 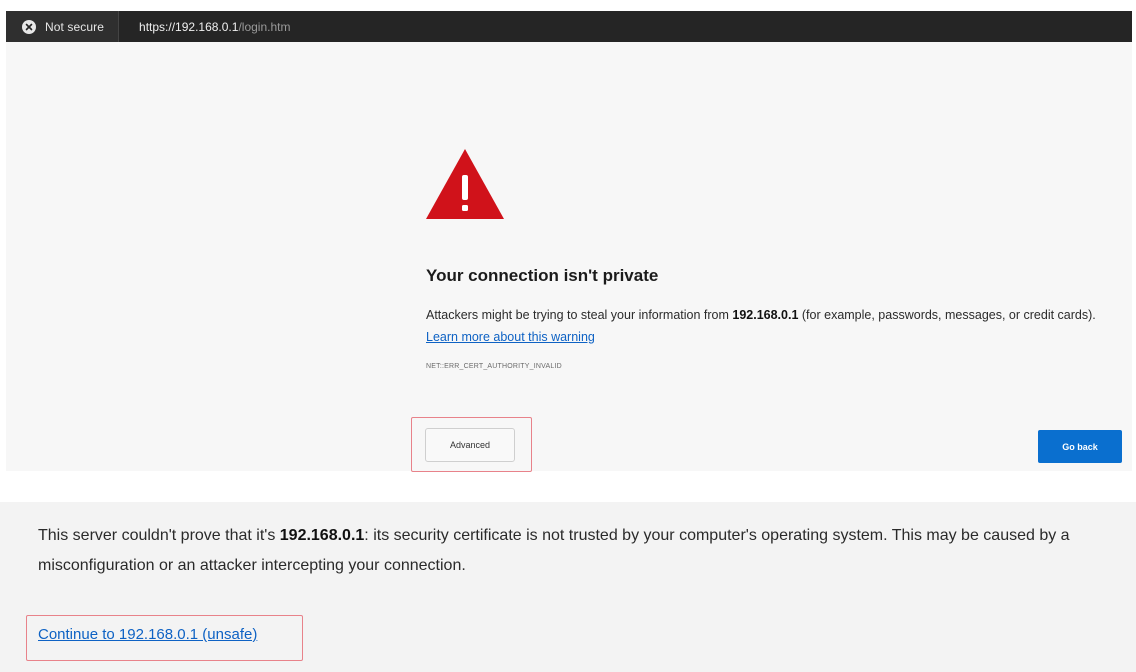 What do you see at coordinates (465, 184) in the screenshot?
I see `warning-triangle-icon` at bounding box center [465, 184].